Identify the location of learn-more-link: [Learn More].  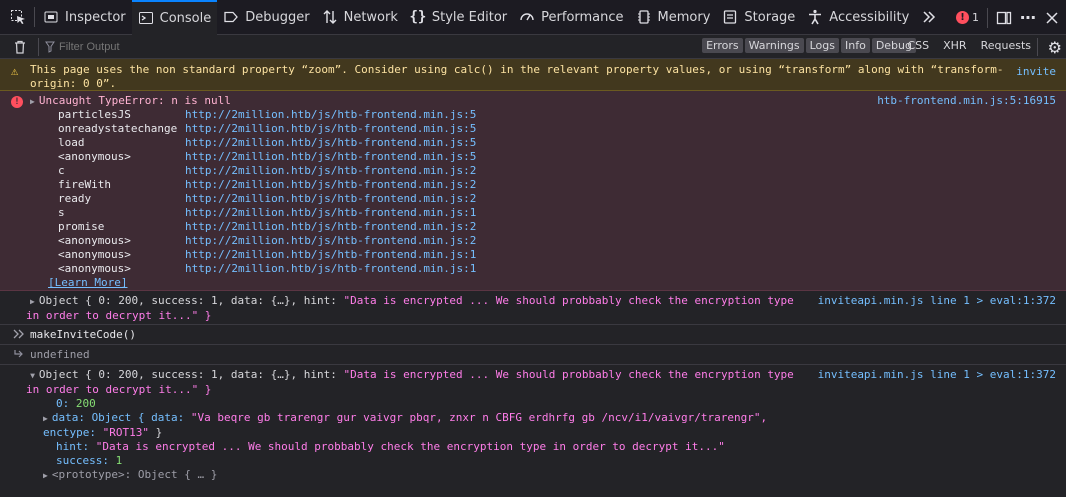
(552, 283).